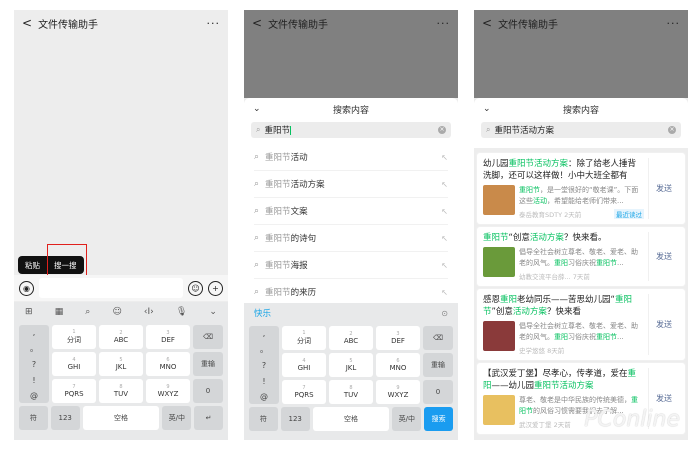 This screenshot has height=452, width=700. I want to click on cursor-icon: ‹I›, so click(149, 312).